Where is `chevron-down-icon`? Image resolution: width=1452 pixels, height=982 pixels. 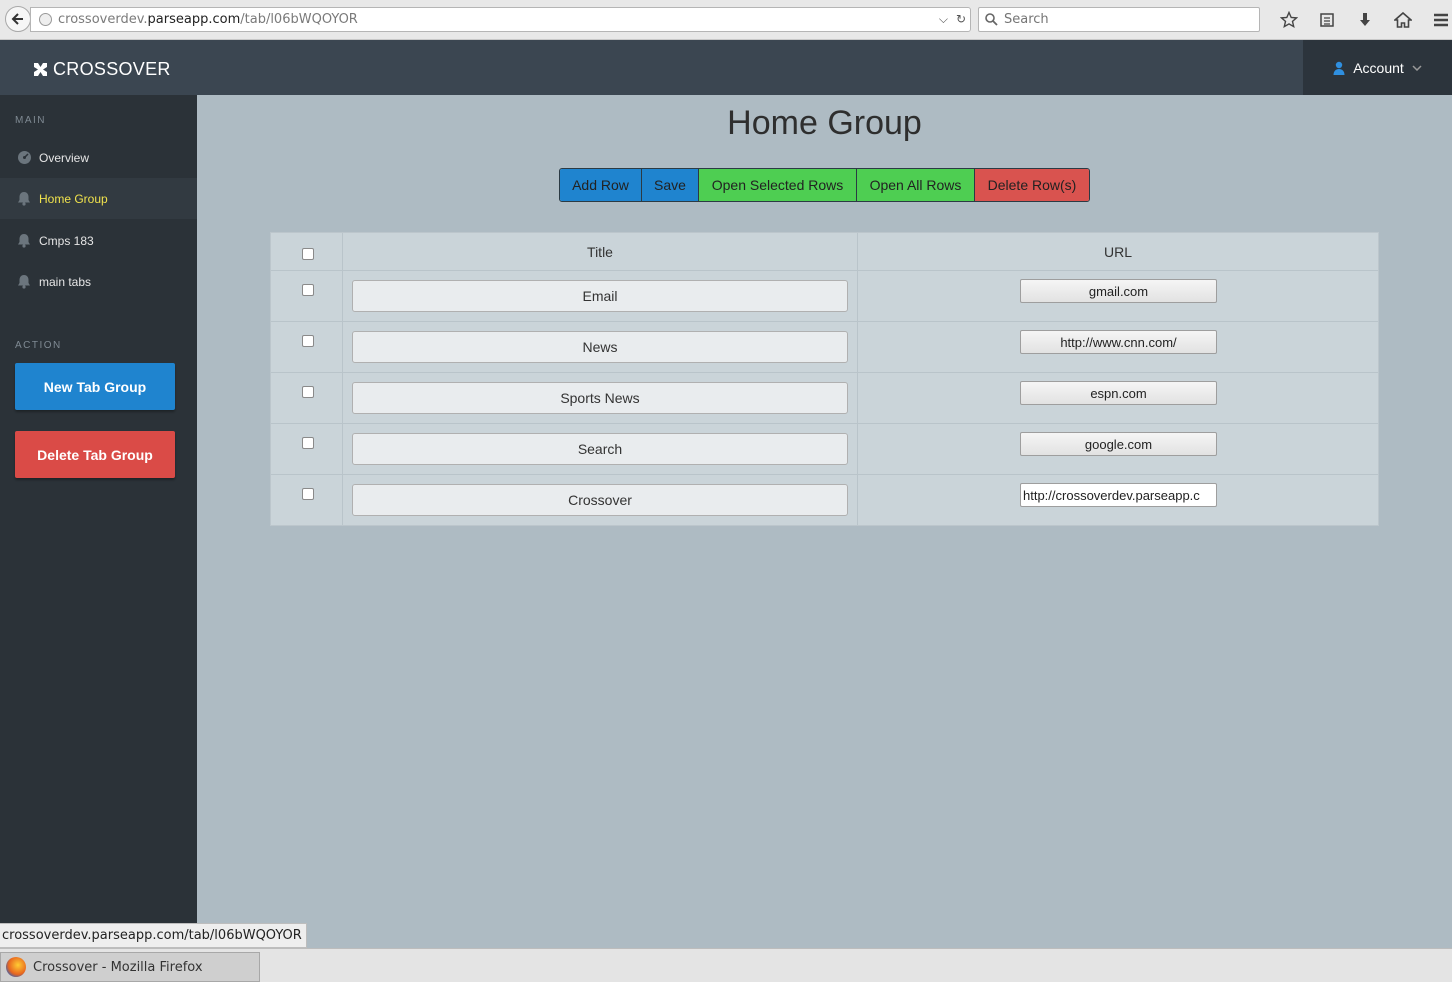
chevron-down-icon is located at coordinates (1417, 67).